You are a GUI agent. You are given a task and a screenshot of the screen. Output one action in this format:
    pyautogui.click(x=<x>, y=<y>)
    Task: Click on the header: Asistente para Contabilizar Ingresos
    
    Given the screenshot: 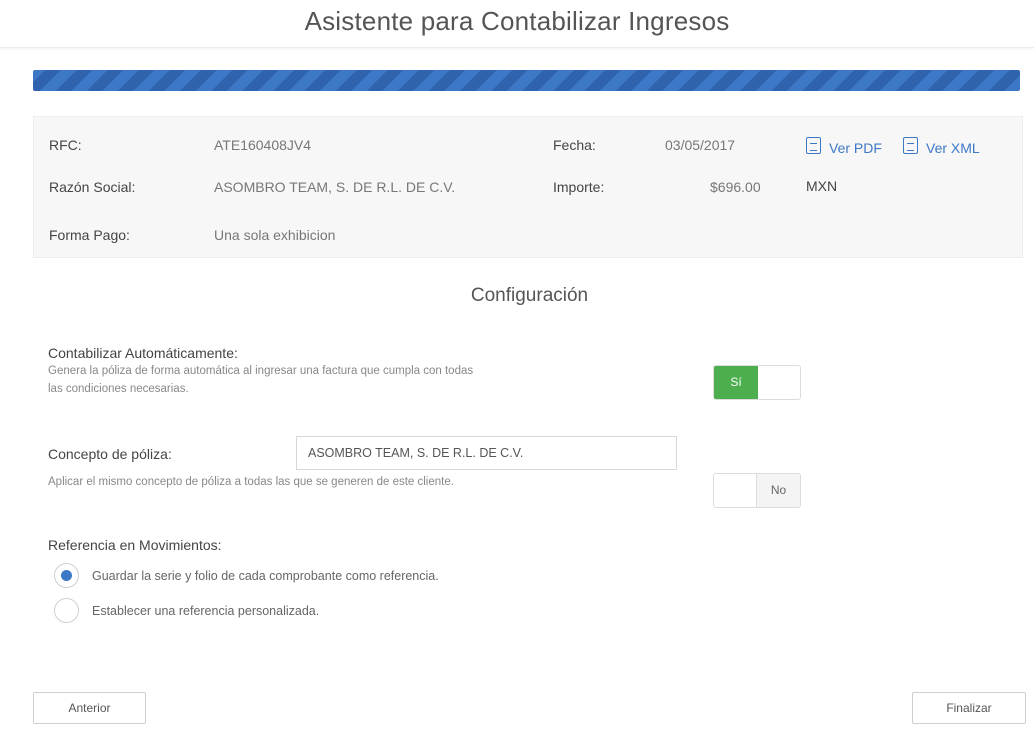 What is the action you would take?
    pyautogui.click(x=517, y=24)
    